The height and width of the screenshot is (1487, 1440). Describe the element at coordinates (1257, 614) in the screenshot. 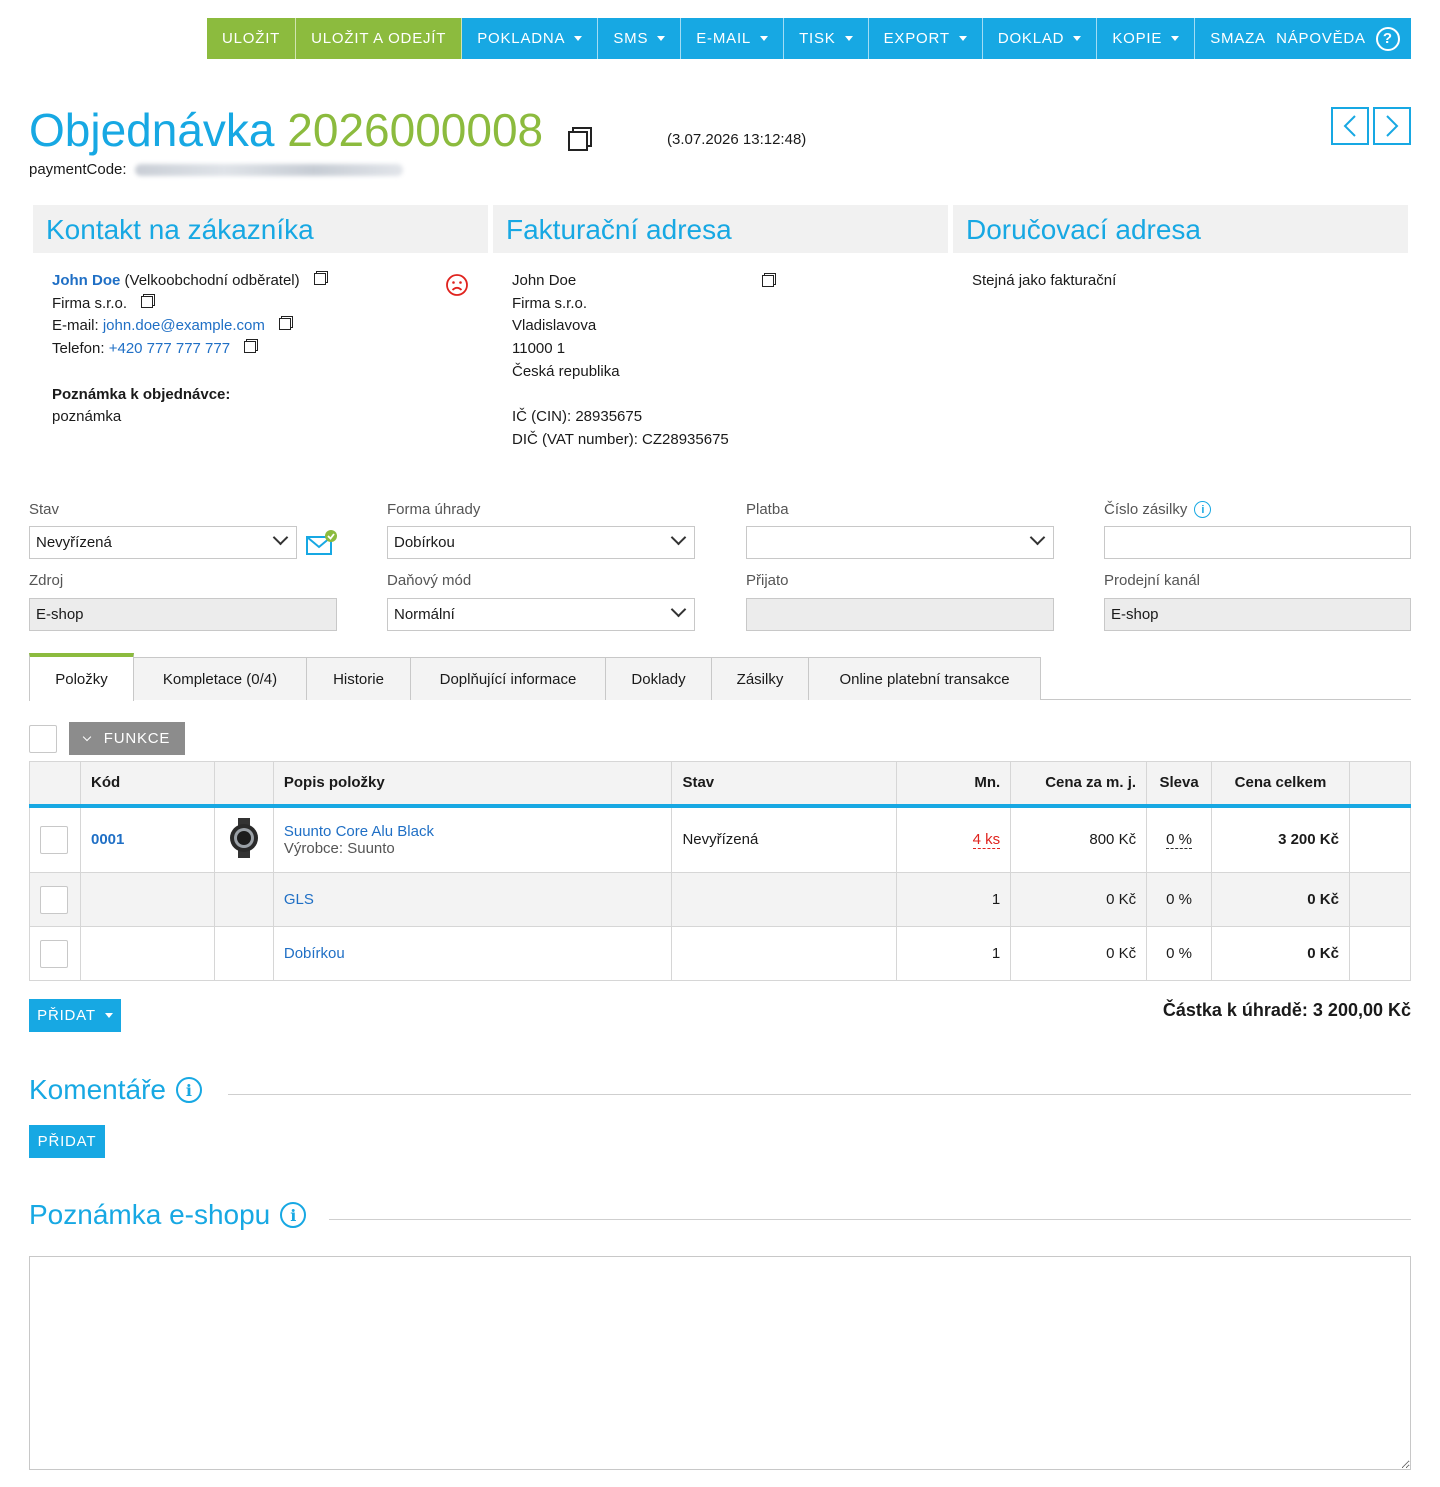

I see `sales-channel-field: E-shop` at that location.